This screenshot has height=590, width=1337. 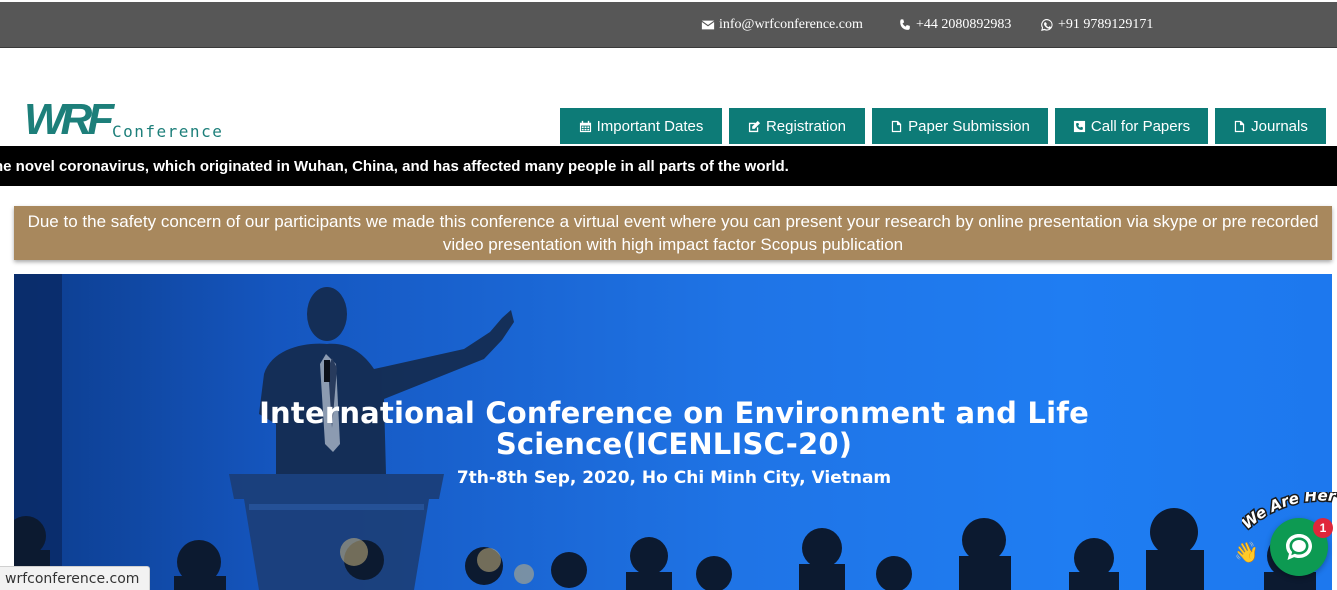 What do you see at coordinates (708, 25) in the screenshot?
I see `envelope-icon` at bounding box center [708, 25].